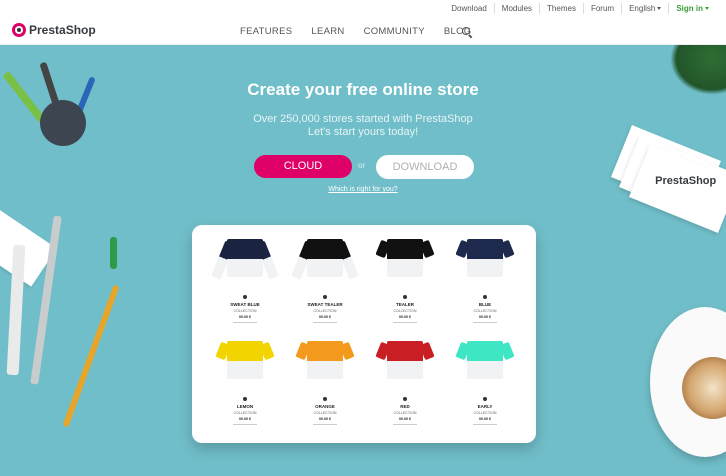  I want to click on business-cards-decoration: PrestaShop, so click(668, 179).